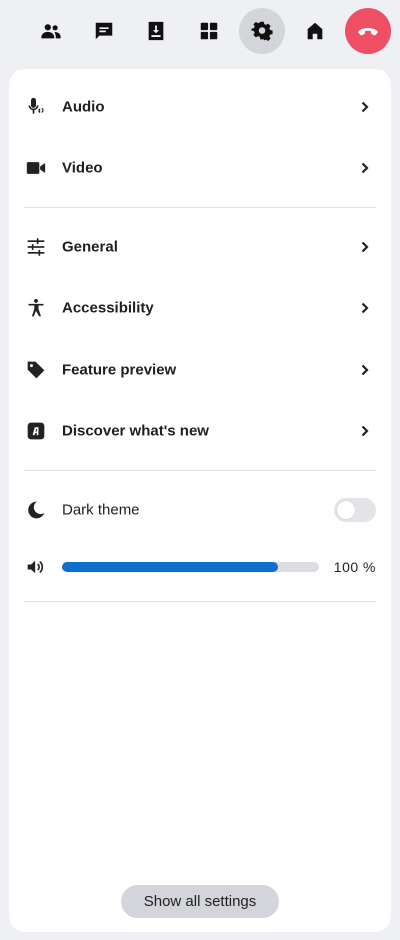 This screenshot has width=400, height=940. Describe the element at coordinates (36, 370) in the screenshot. I see `tag-icon` at that location.